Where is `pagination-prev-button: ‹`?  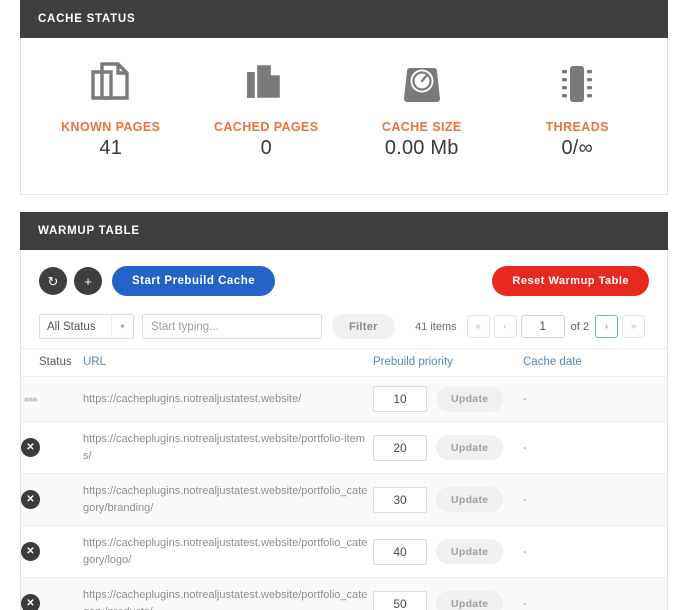 pagination-prev-button: ‹ is located at coordinates (505, 326).